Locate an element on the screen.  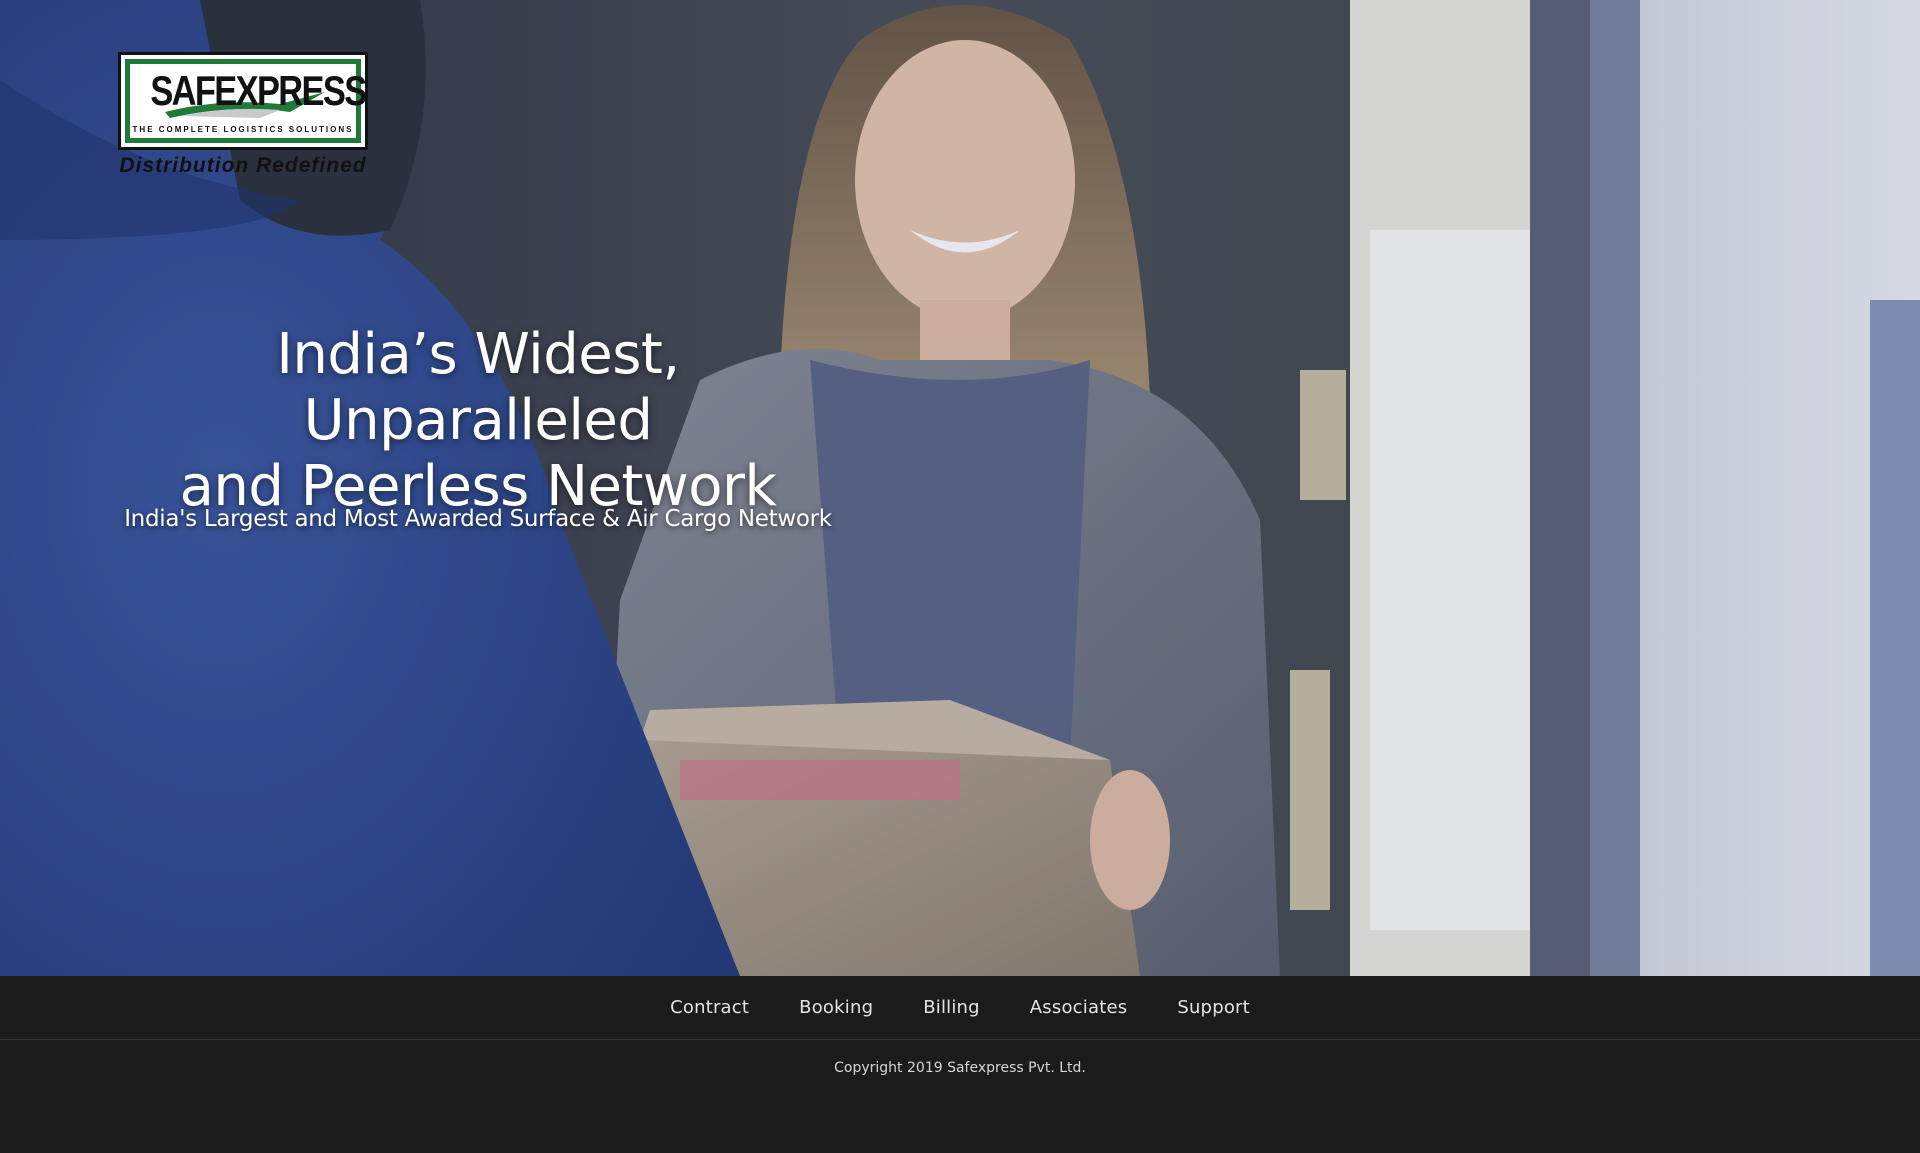
footer-link-support: Support is located at coordinates (1213, 1007).